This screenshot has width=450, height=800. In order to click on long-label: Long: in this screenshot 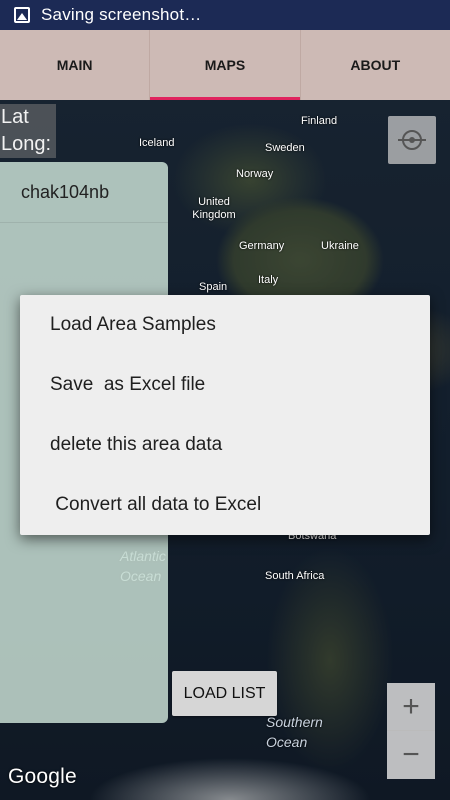, I will do `click(26, 144)`.